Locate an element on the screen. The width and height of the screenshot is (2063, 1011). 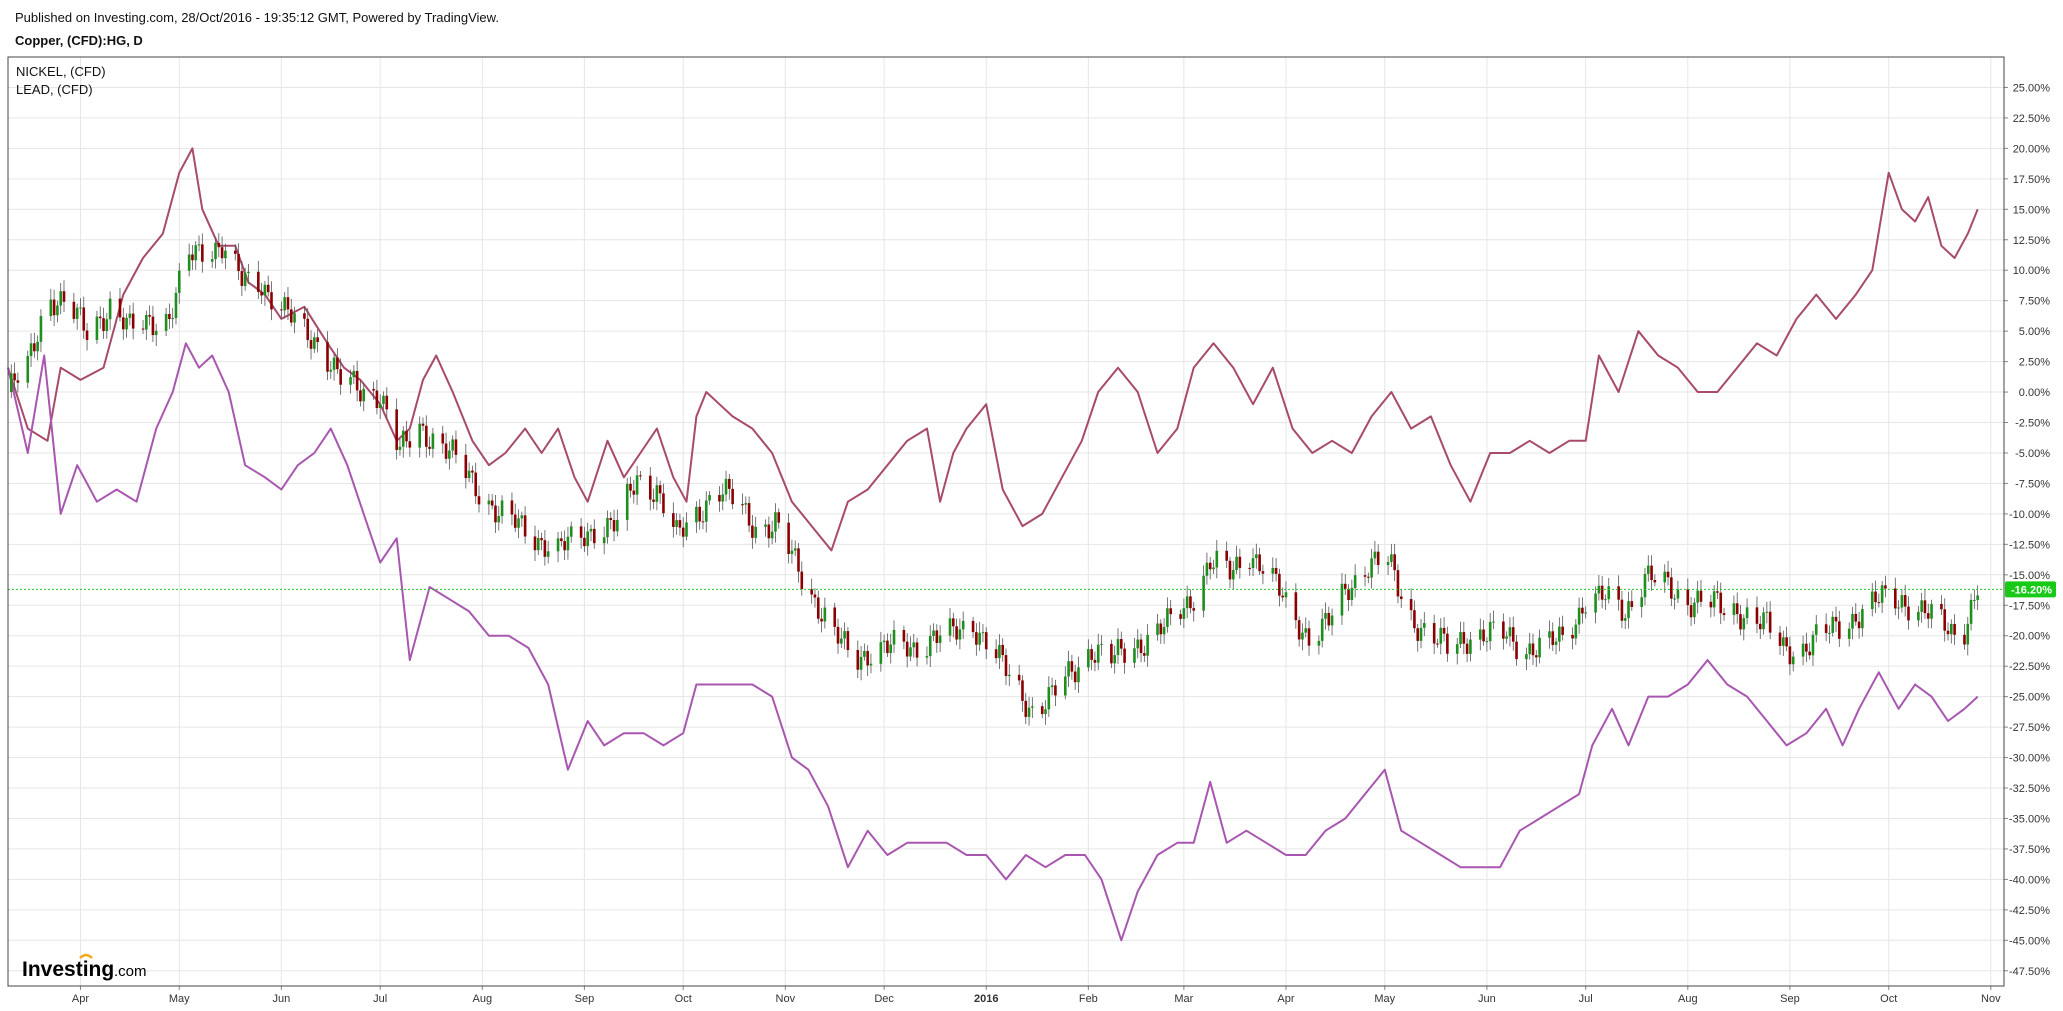
y-tick-label: 10.00% is located at coordinates (2032, 271).